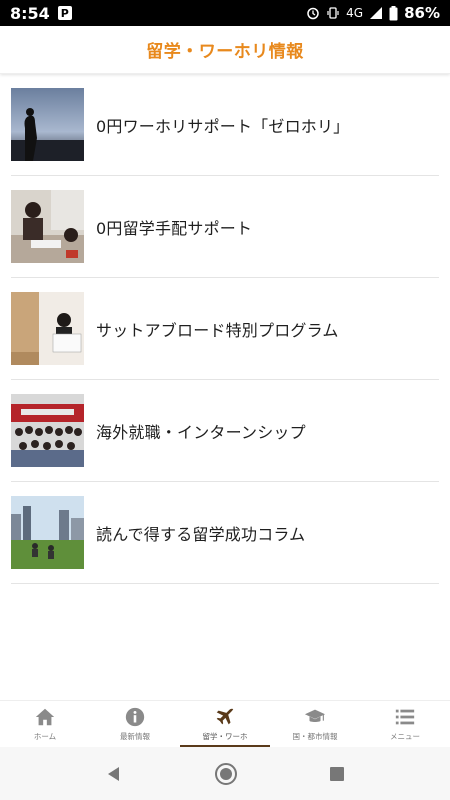 The image size is (450, 800). I want to click on list-item-label: 読んで得する留学成功コラム, so click(201, 534).